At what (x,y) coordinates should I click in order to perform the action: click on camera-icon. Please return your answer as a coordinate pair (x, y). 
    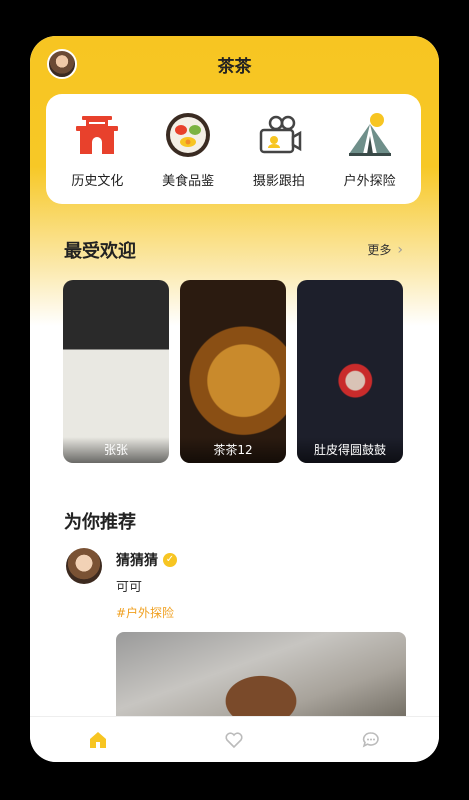
    Looking at the image, I should click on (280, 134).